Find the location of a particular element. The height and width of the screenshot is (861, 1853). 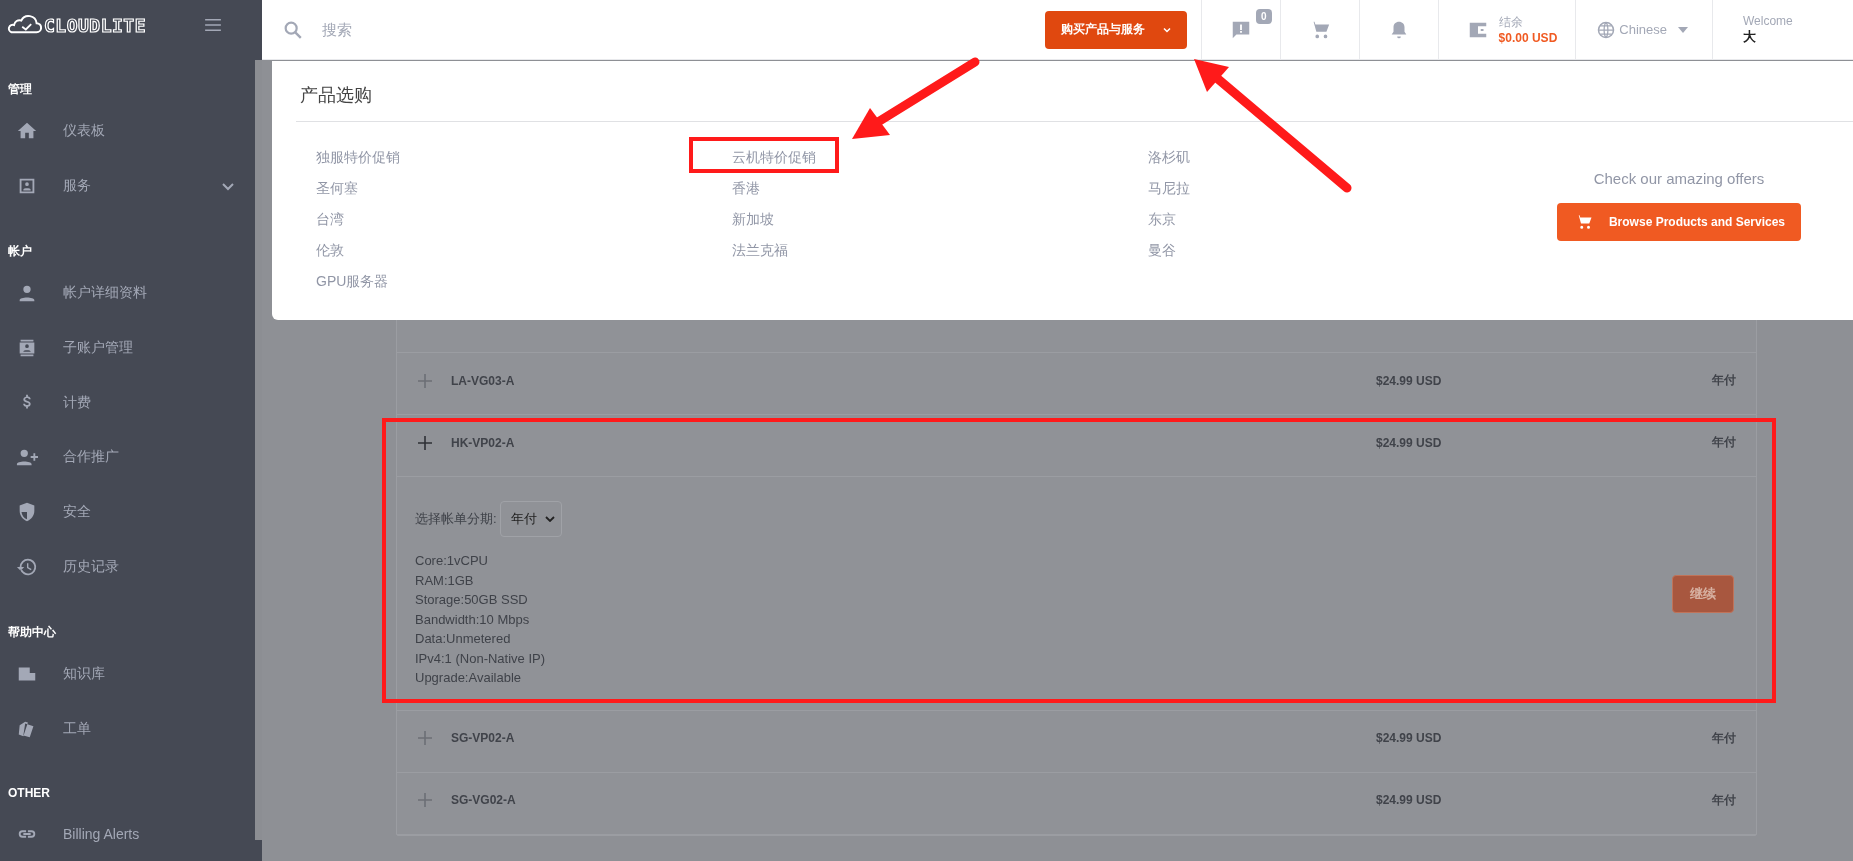

globe-icon is located at coordinates (1606, 29).